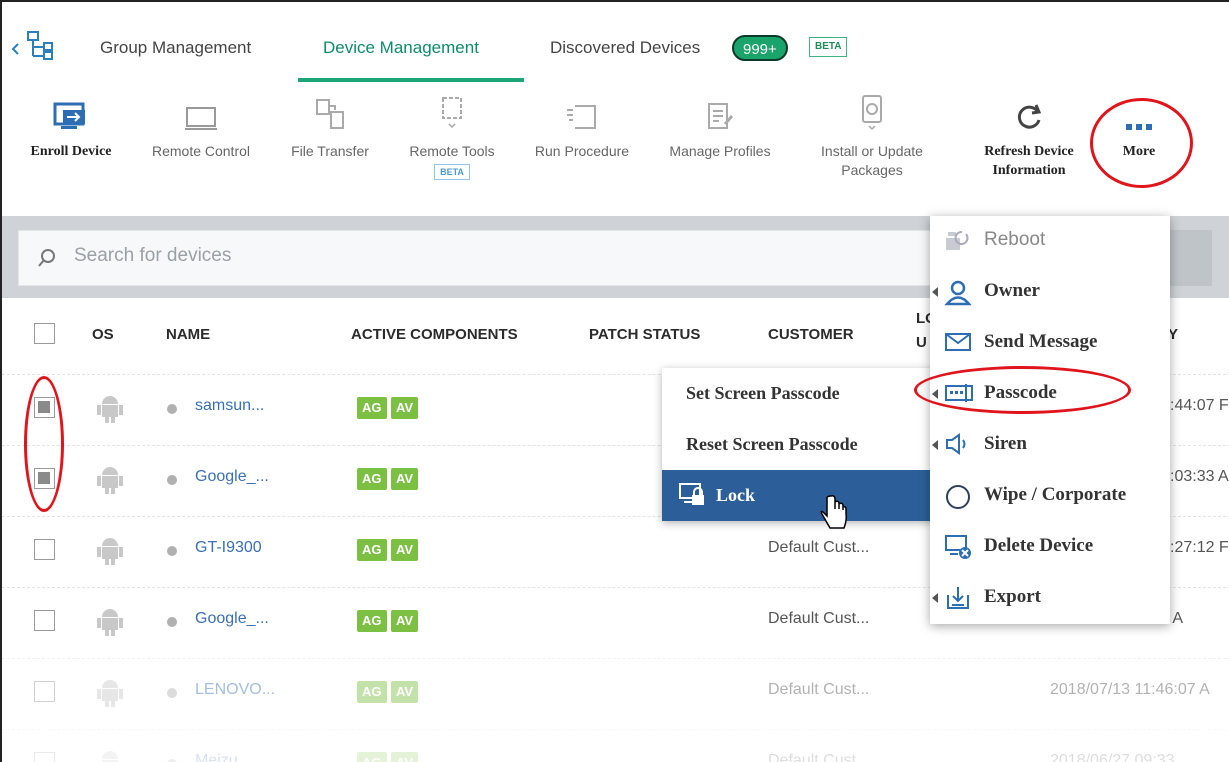  Describe the element at coordinates (46, 258) in the screenshot. I see `search-icon` at that location.